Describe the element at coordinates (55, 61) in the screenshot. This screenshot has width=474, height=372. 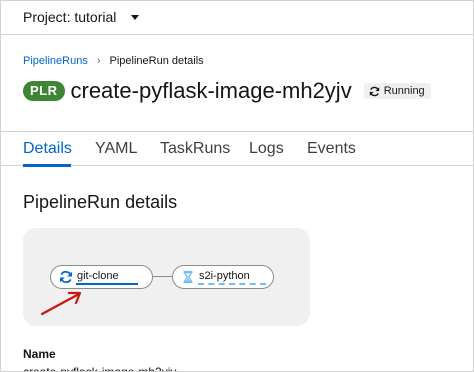
I see `breadcrumb-pipelineruns-link: PipelineRuns` at that location.